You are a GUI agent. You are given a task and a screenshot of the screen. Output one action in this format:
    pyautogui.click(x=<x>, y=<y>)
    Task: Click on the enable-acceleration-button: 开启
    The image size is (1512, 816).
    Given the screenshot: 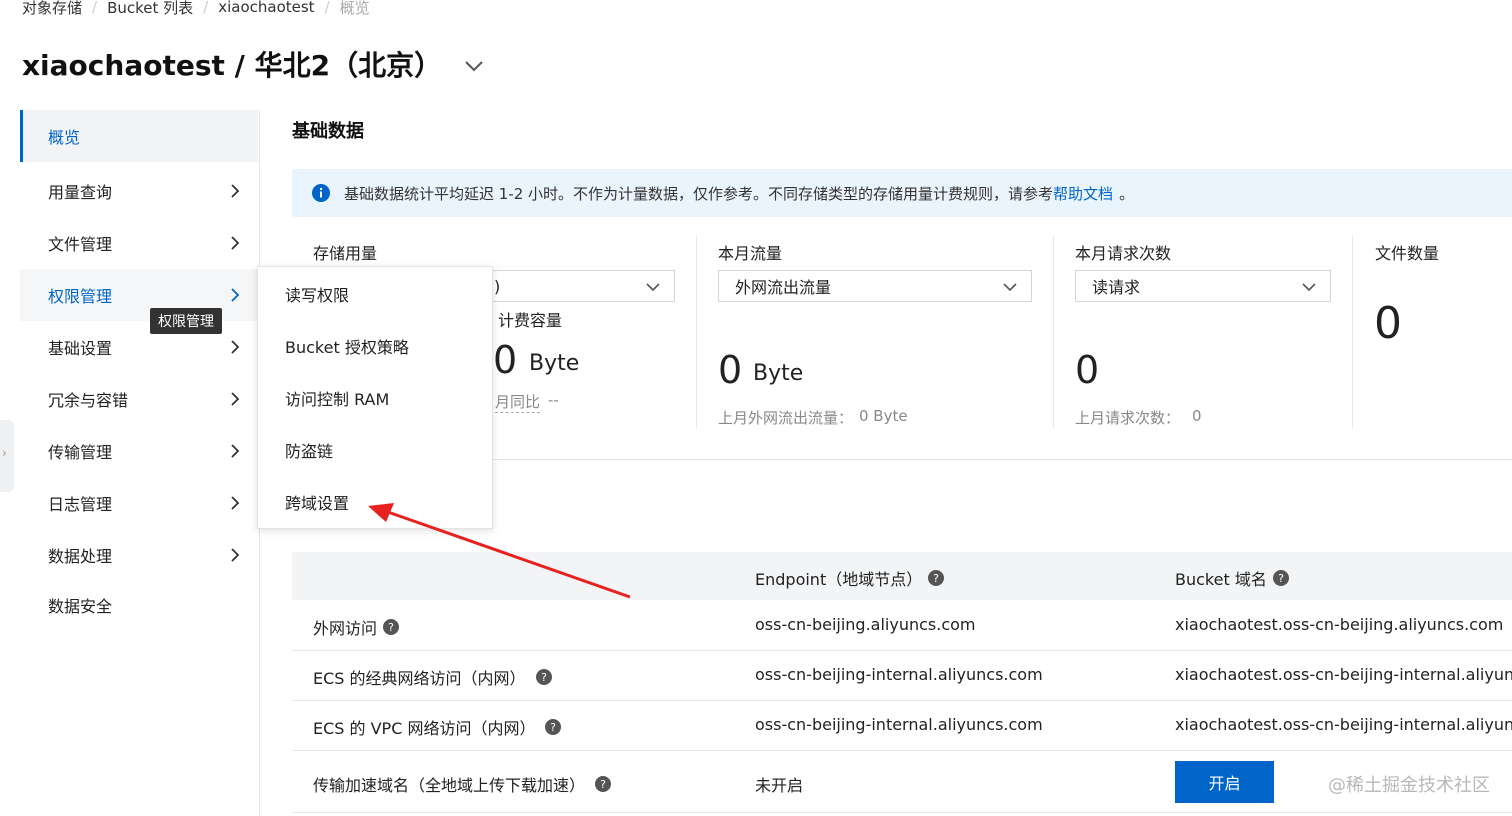 What is the action you would take?
    pyautogui.click(x=1224, y=782)
    